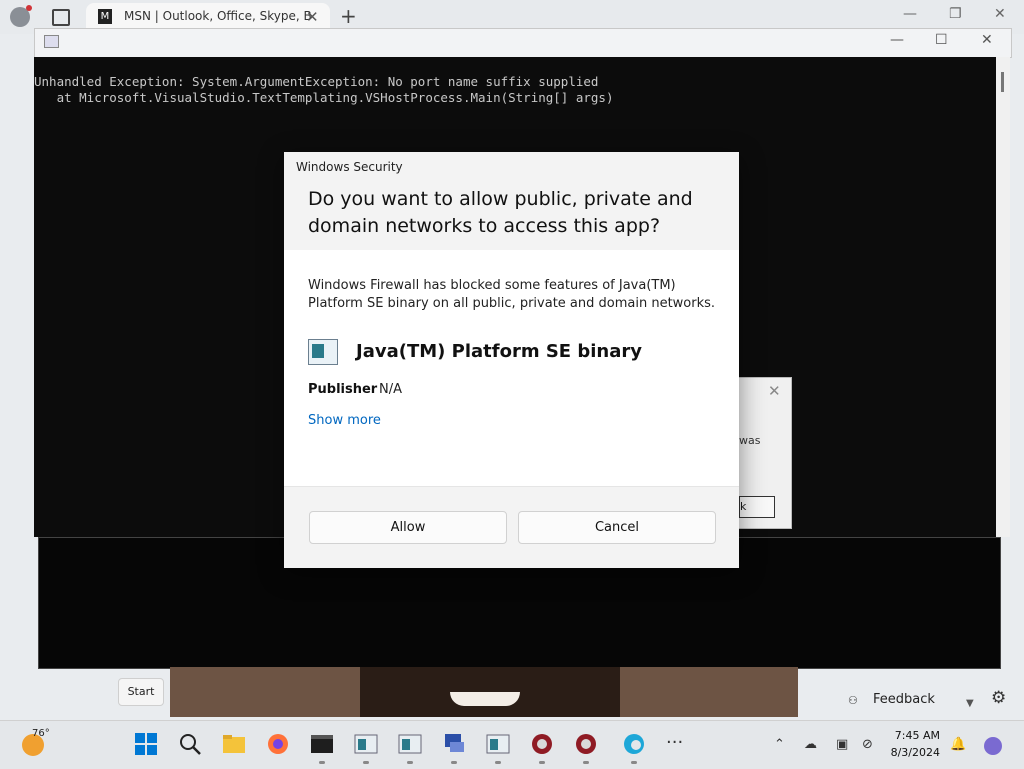 This screenshot has width=1024, height=769. Describe the element at coordinates (998, 698) in the screenshot. I see `gear-icon: ⚙` at that location.